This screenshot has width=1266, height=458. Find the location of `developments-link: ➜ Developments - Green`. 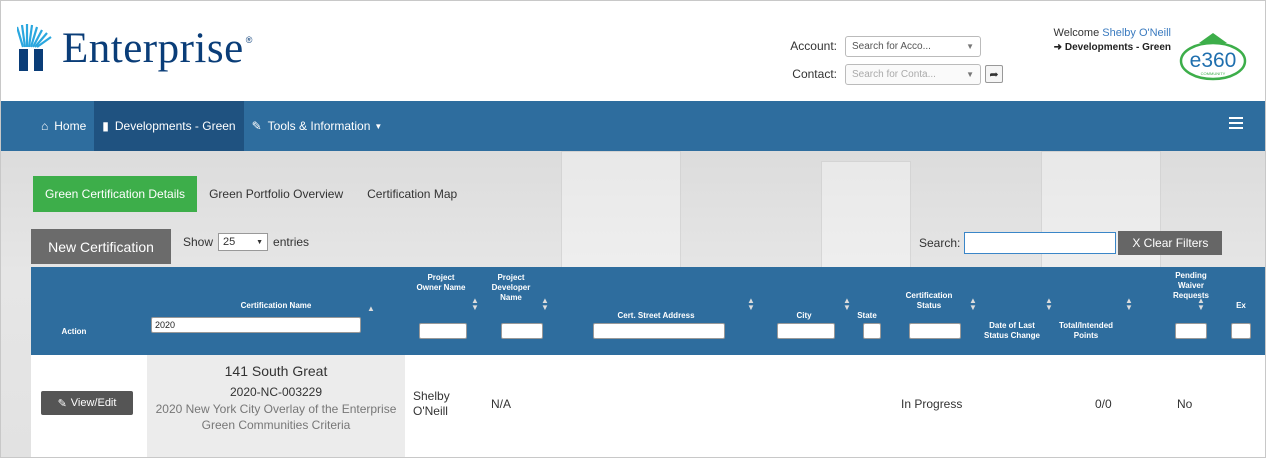

developments-link: ➜ Developments - Green is located at coordinates (1091, 47).